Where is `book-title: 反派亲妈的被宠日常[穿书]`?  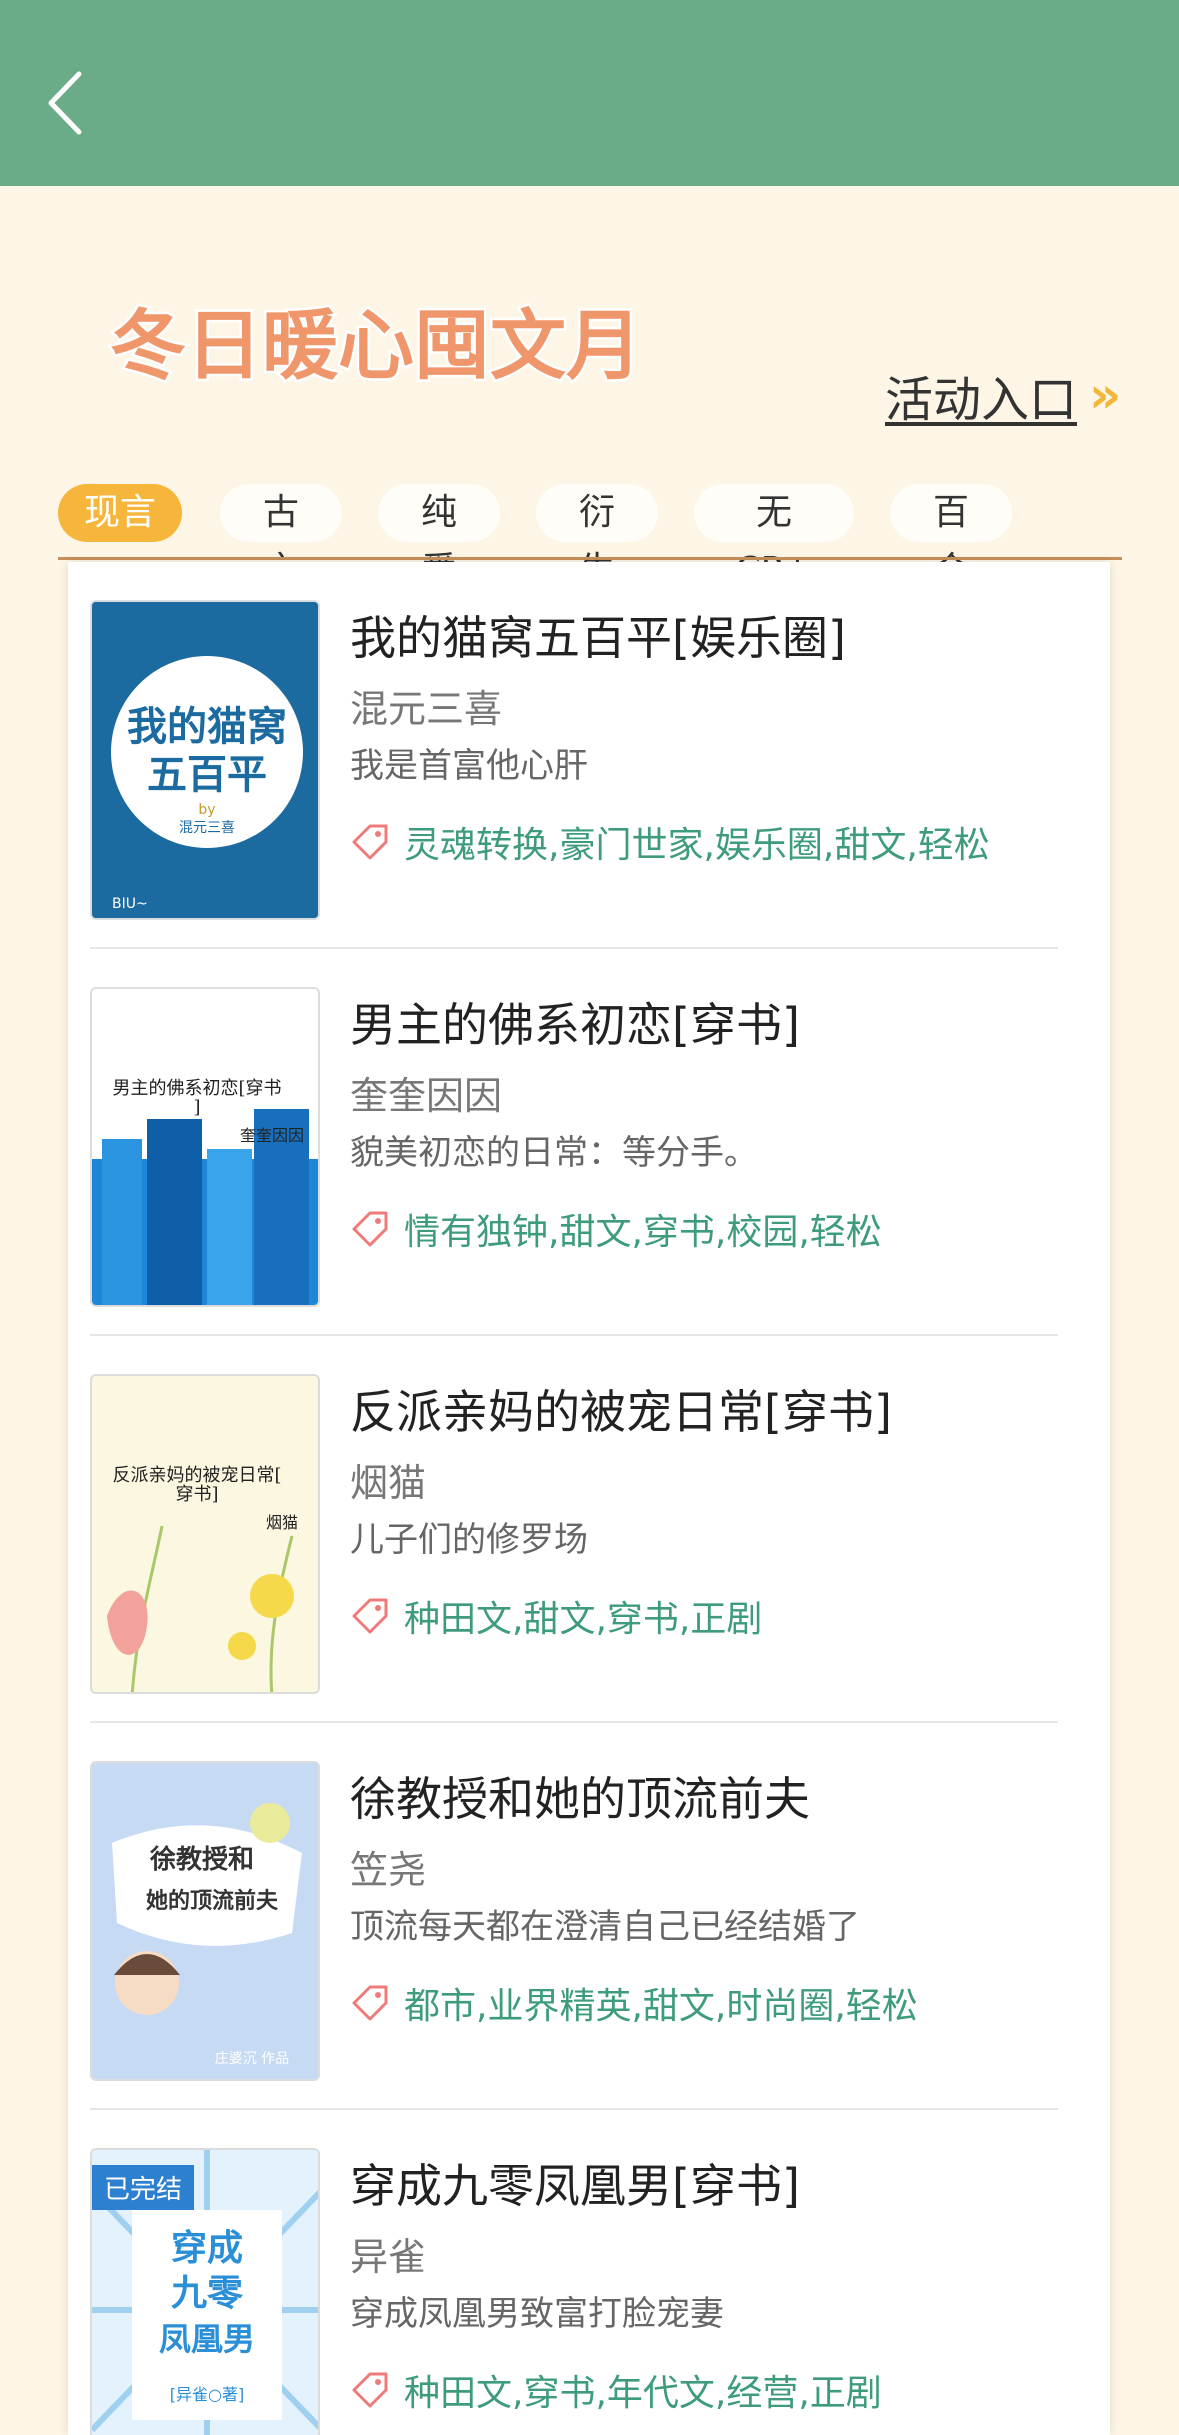 book-title: 反派亲妈的被宠日常[穿书] is located at coordinates (621, 1409).